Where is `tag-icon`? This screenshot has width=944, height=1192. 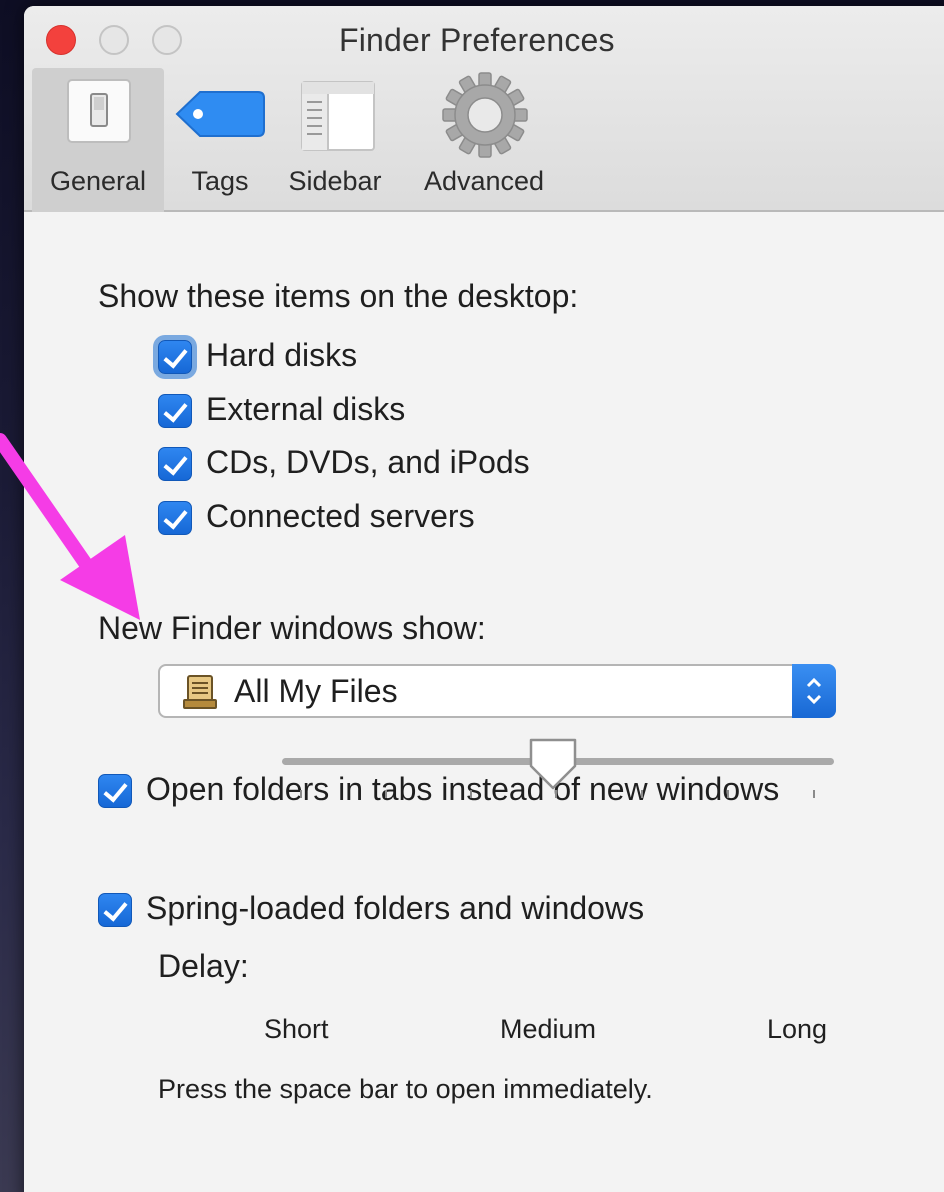
tag-icon is located at coordinates (220, 114).